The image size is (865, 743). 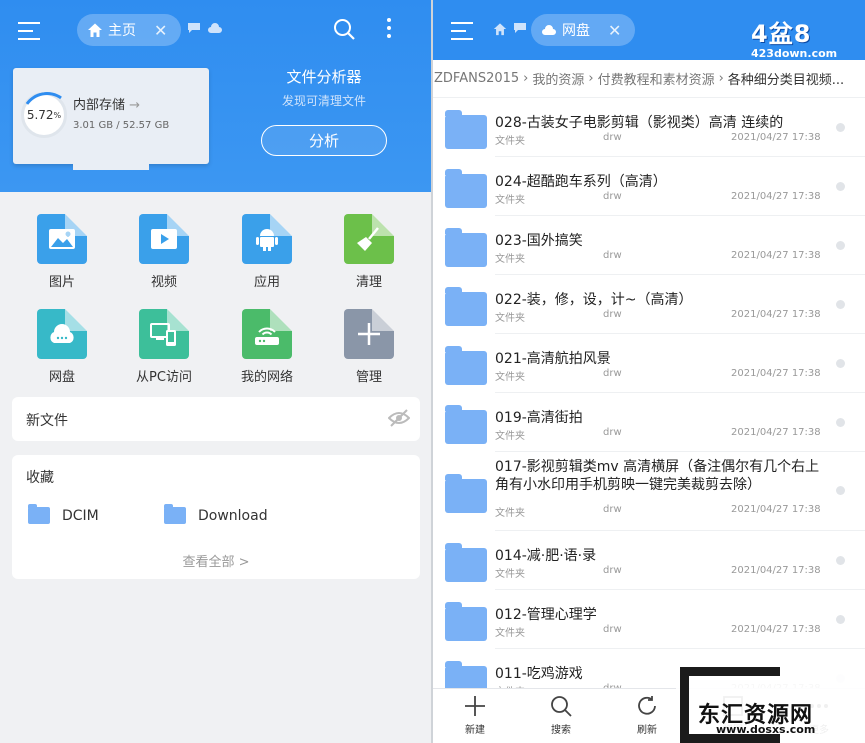 What do you see at coordinates (344, 29) in the screenshot?
I see `search-icon` at bounding box center [344, 29].